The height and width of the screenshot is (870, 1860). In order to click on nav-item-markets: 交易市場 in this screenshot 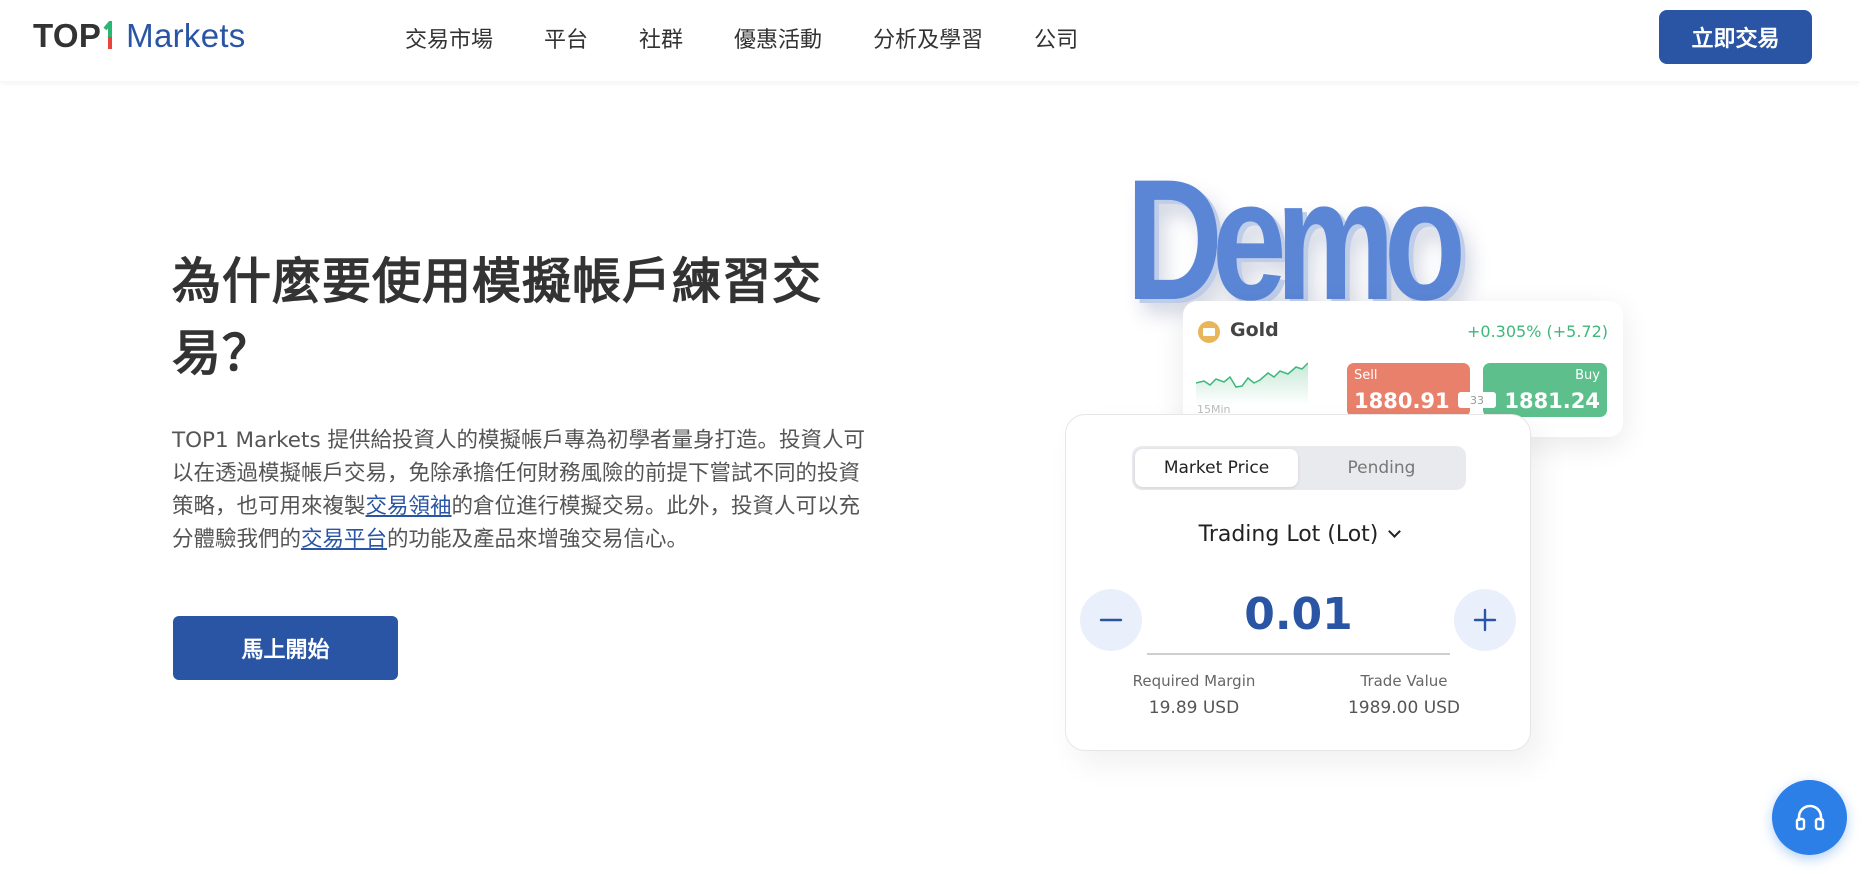, I will do `click(449, 41)`.